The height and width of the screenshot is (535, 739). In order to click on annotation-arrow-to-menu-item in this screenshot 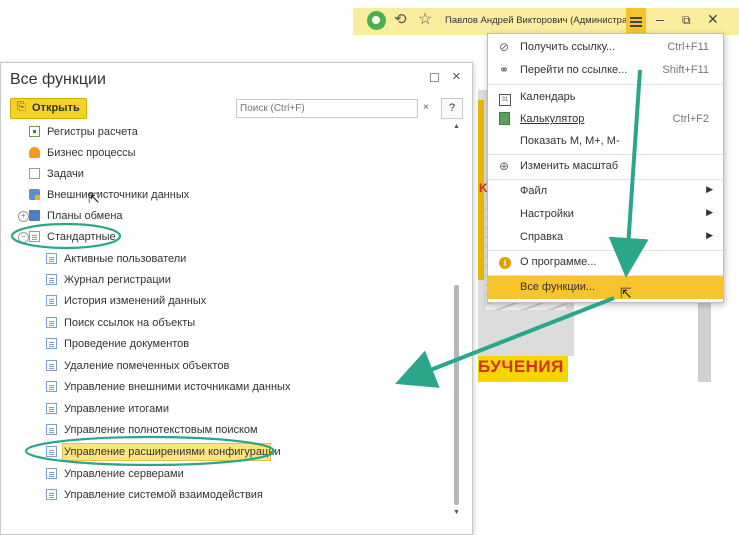, I will do `click(628, 173)`.